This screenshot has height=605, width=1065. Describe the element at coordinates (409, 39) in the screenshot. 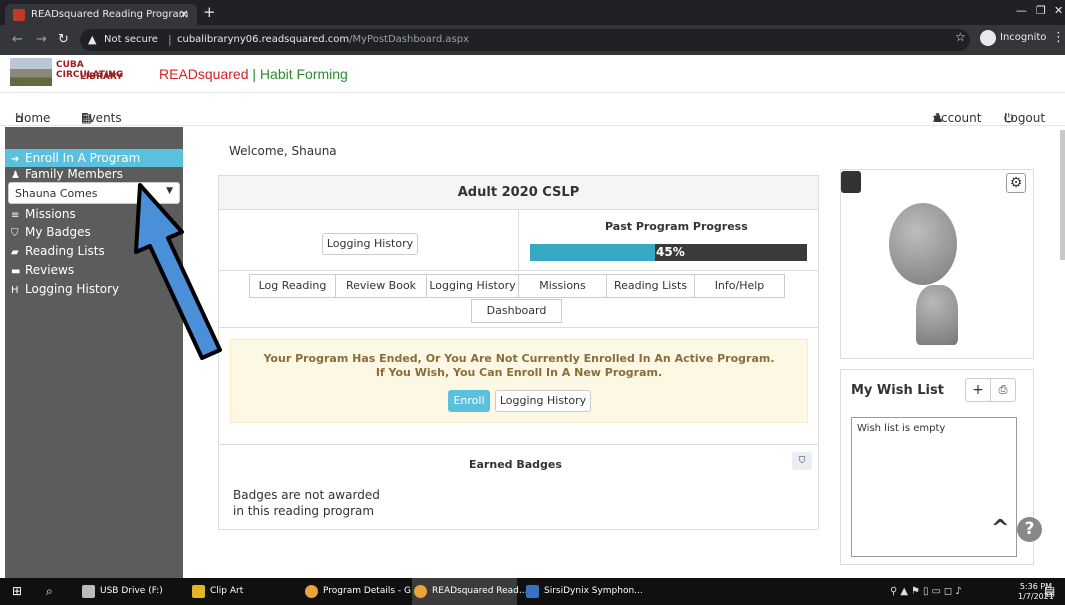

I see `url-path: /MyPostDashboard.aspx` at that location.